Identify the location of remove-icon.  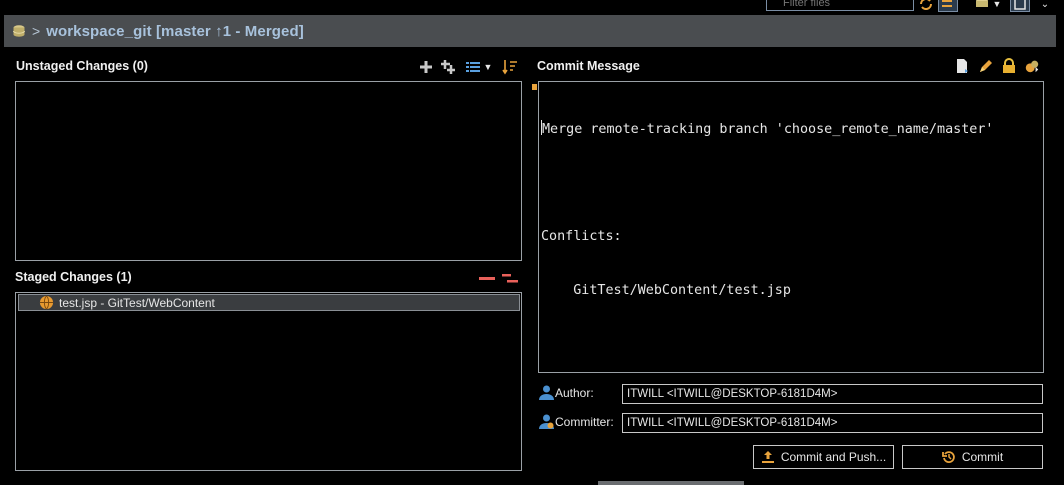
(487, 278).